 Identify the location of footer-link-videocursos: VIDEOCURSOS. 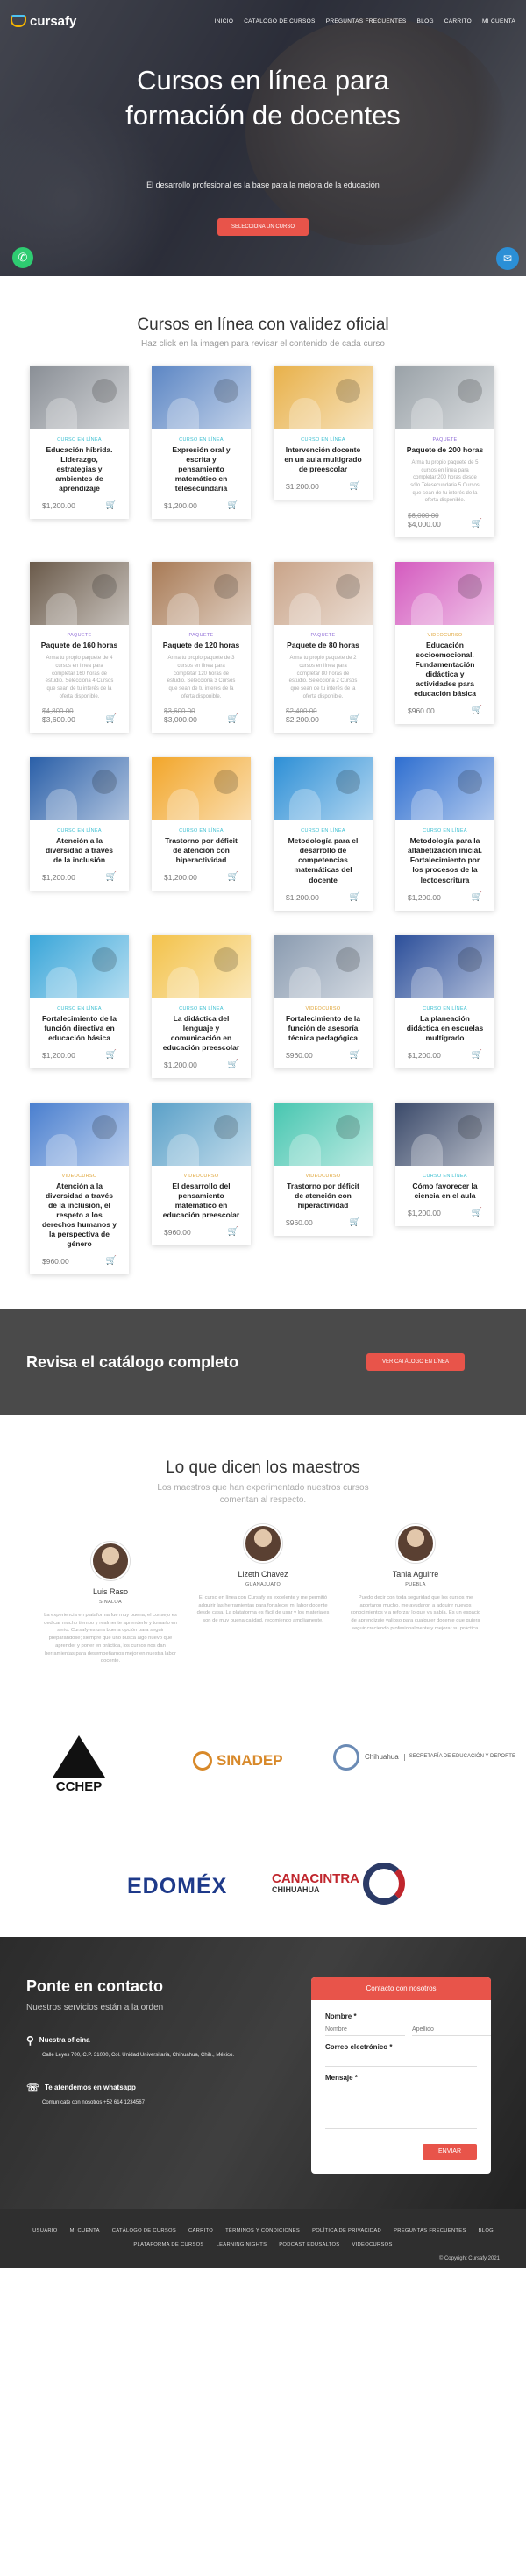
(372, 2244).